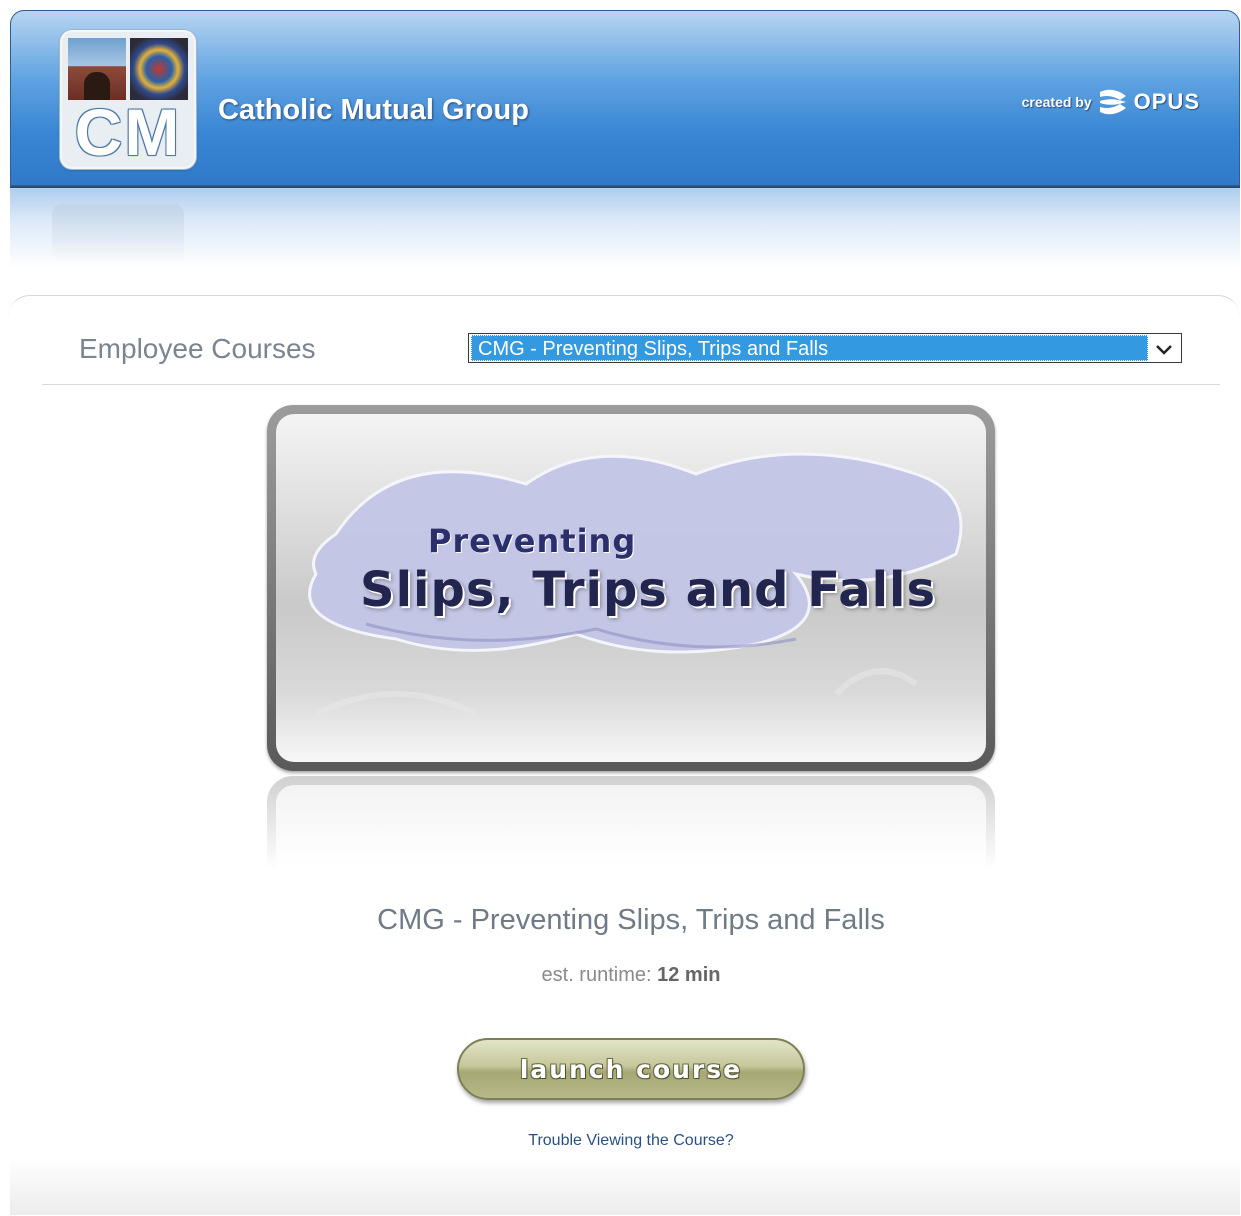 The width and height of the screenshot is (1241, 1216). I want to click on company-name: Catholic Mutual Group, so click(373, 110).